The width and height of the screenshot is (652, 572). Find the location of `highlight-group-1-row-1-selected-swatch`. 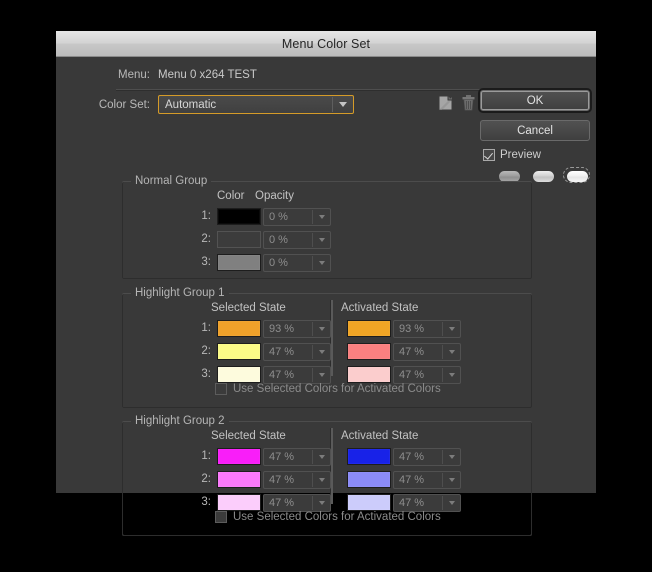

highlight-group-1-row-1-selected-swatch is located at coordinates (239, 328).